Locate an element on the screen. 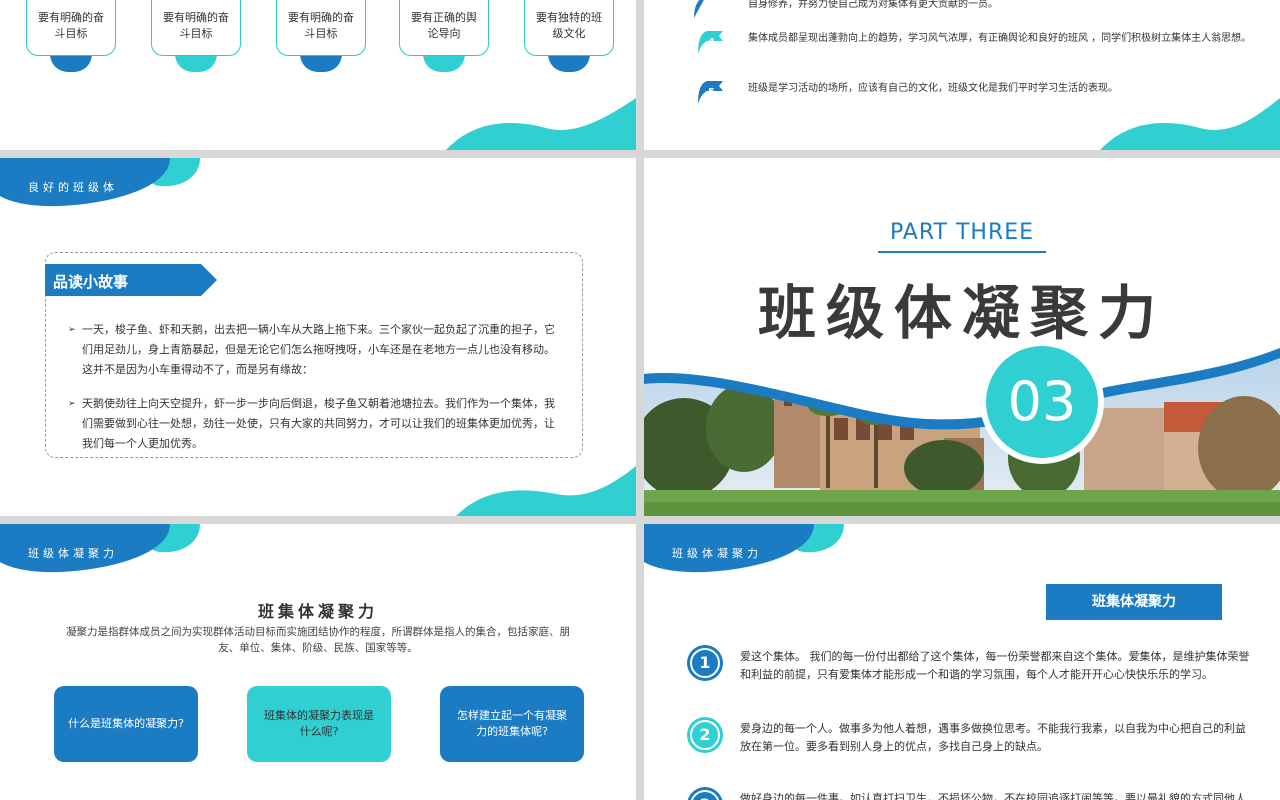 This screenshot has width=1280, height=800. slide-tag: 班集体凝聚力 is located at coordinates (1134, 602).